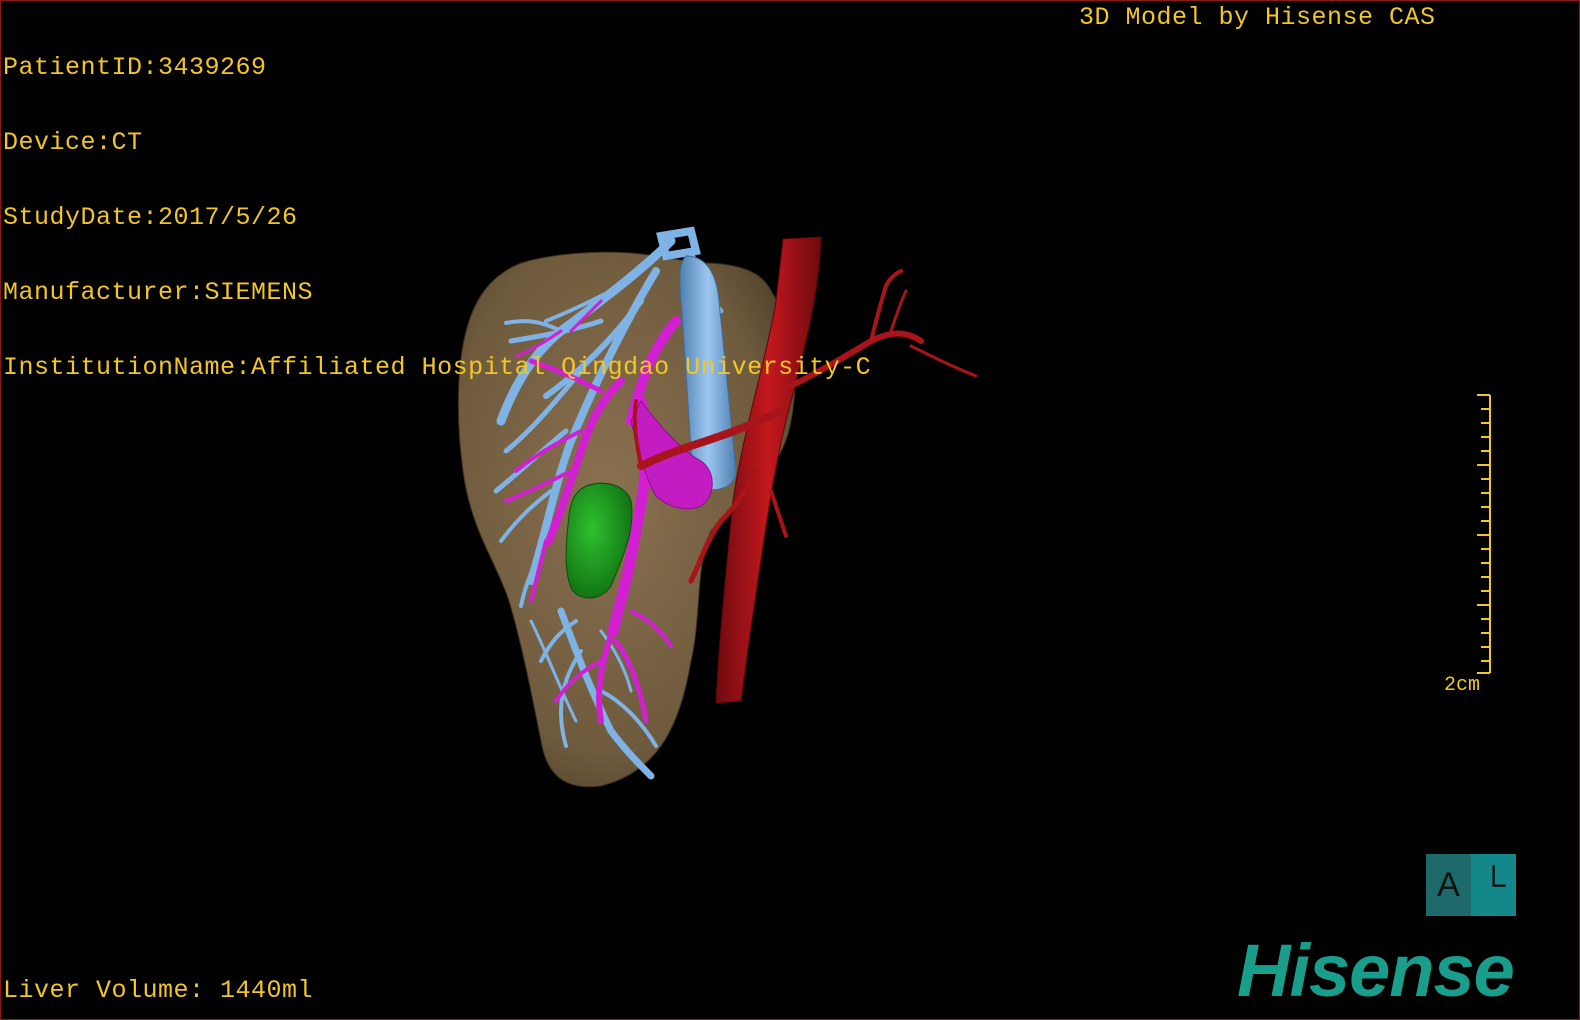 The height and width of the screenshot is (1020, 1580). I want to click on study-date: StudyDate:2017/5/26, so click(150, 217).